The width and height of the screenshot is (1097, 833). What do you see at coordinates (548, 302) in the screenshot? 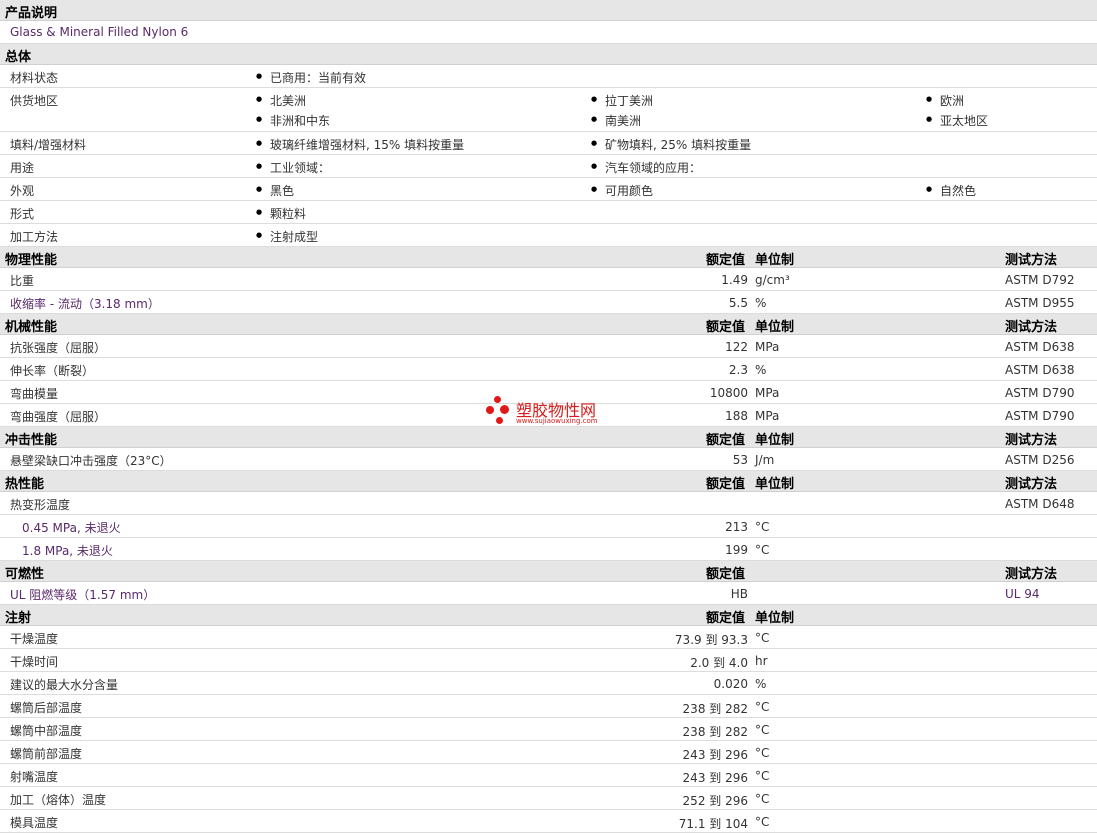
I see `property-row: 收缩率 - 流动（3.18 mm） 5.5 % ASTM D955` at bounding box center [548, 302].